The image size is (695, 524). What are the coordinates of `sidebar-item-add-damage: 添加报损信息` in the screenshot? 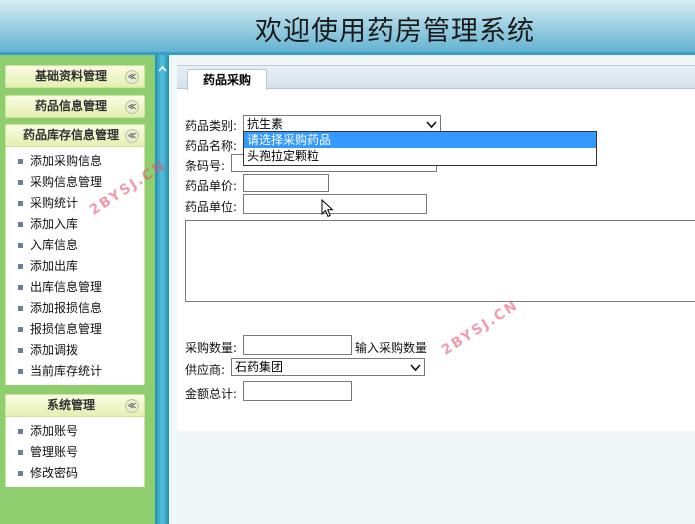 It's located at (75, 308).